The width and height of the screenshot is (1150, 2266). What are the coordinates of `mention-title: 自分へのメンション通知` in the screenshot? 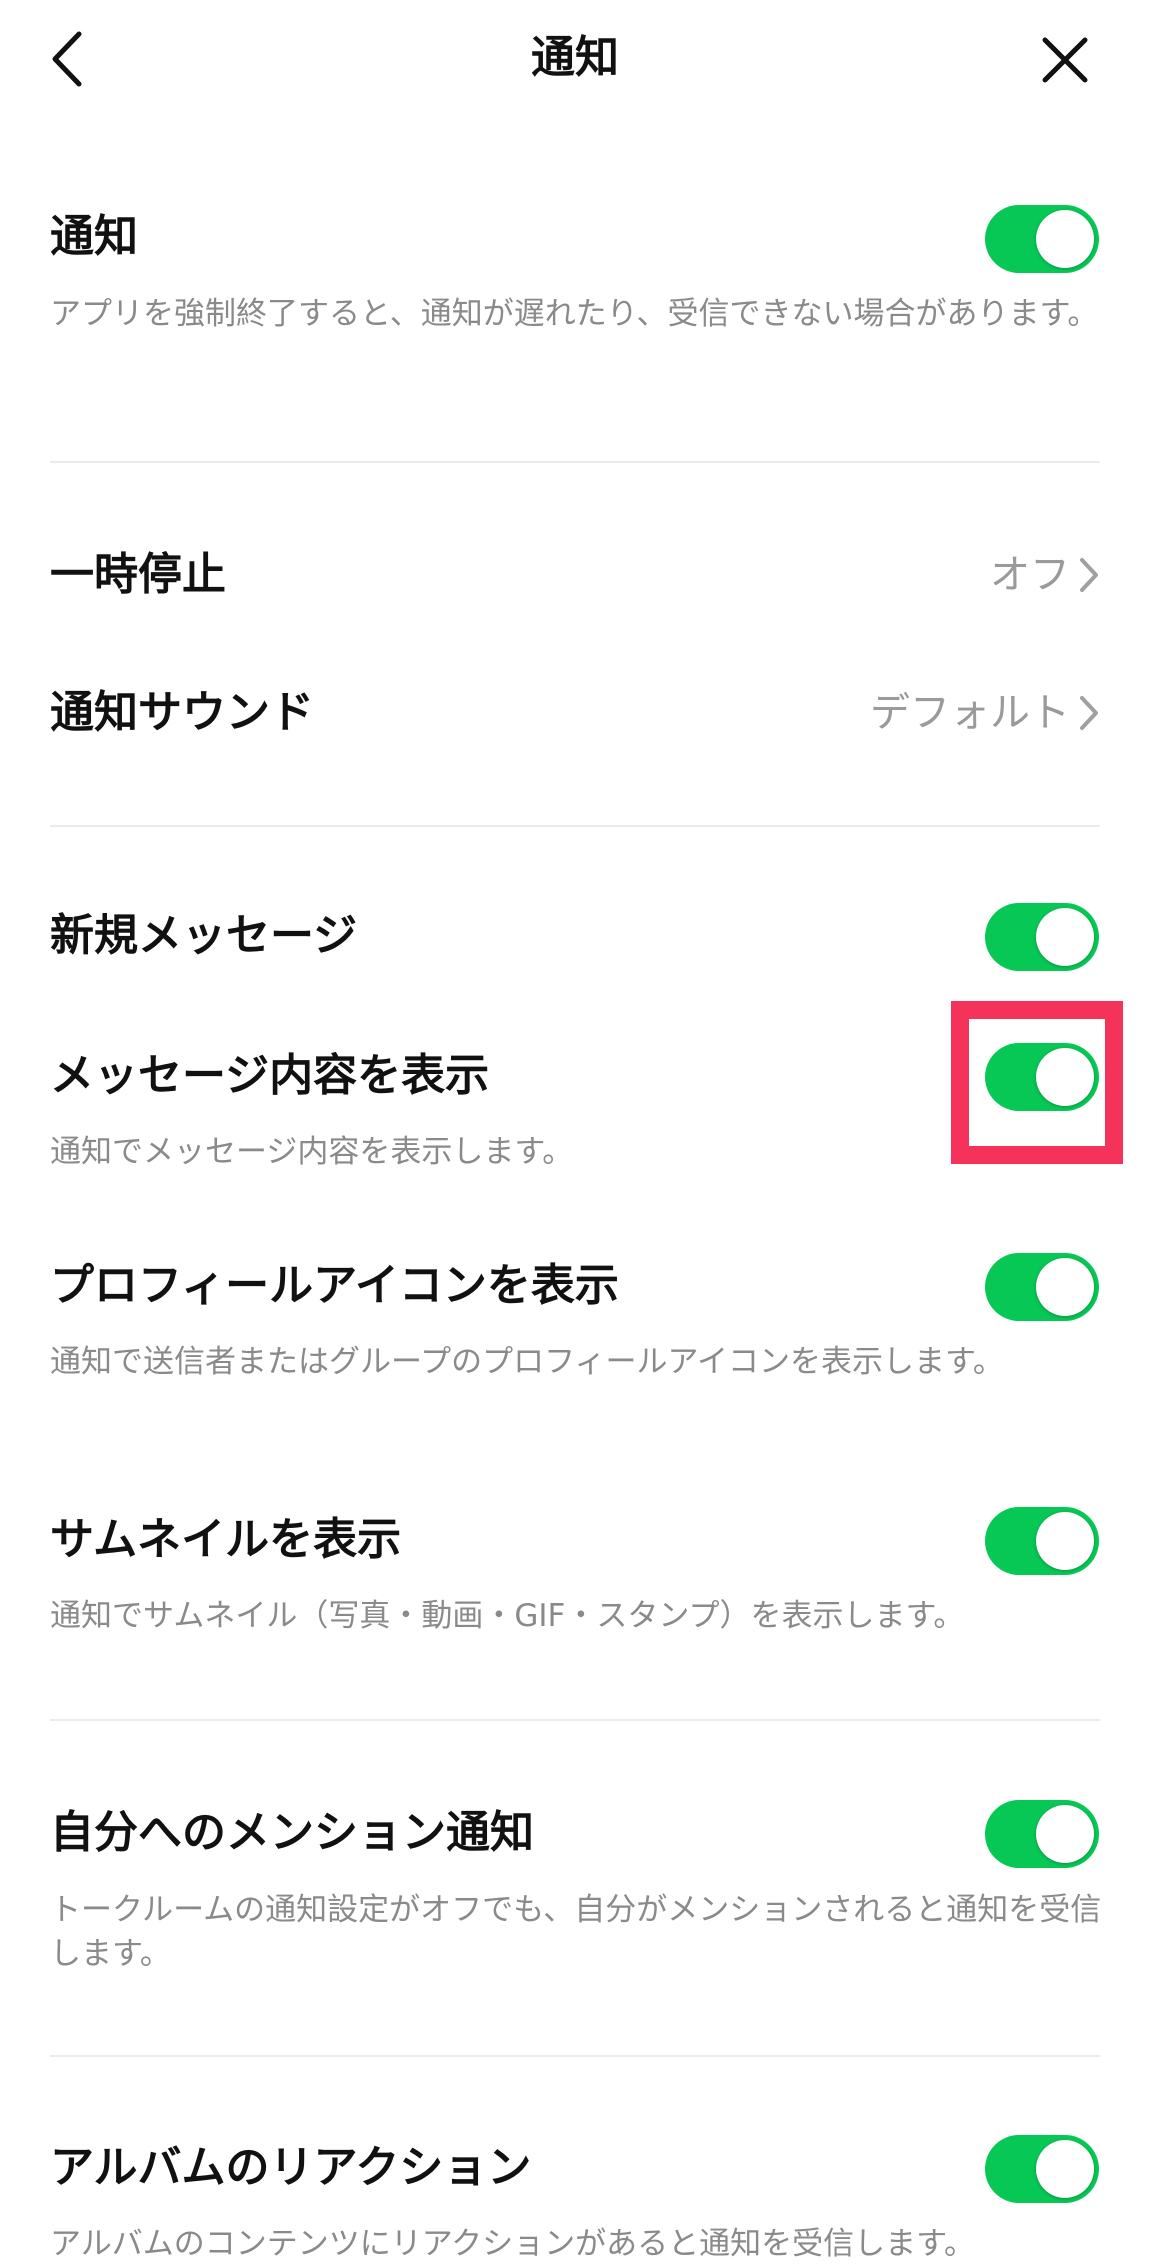 It's located at (292, 1832).